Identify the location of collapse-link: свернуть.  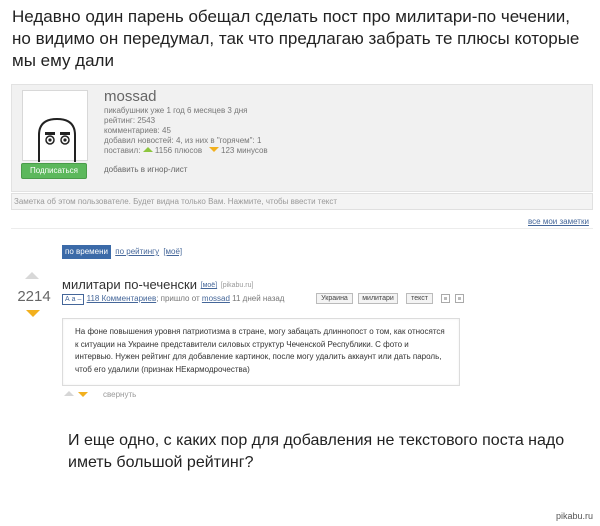
(119, 394).